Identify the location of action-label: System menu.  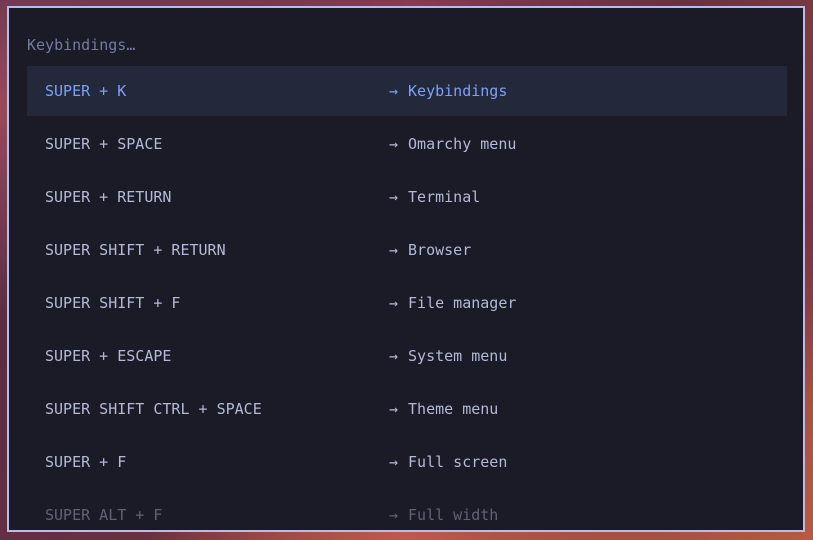
(458, 356).